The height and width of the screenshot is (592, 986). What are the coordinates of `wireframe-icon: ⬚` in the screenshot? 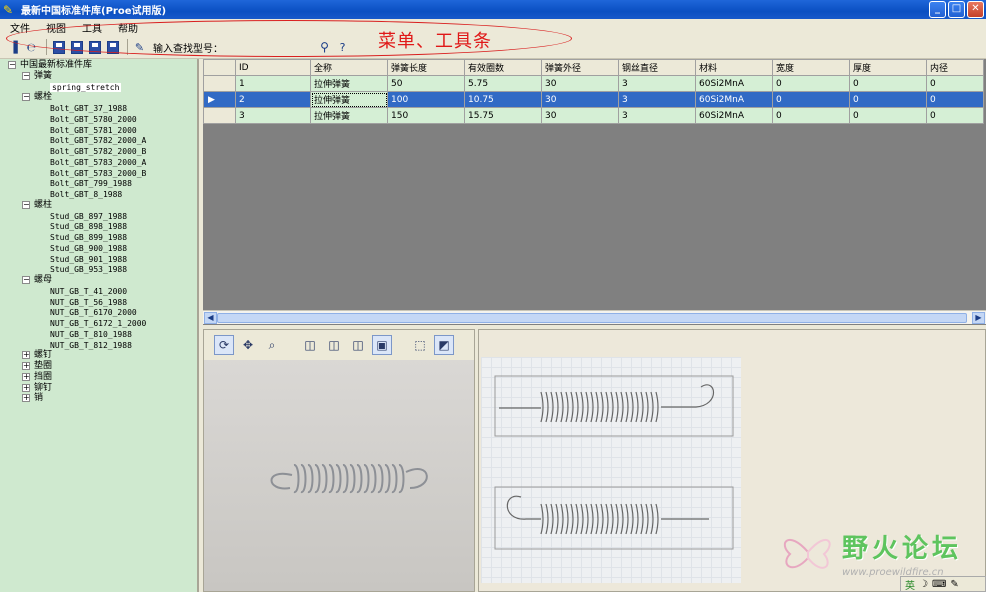 It's located at (420, 345).